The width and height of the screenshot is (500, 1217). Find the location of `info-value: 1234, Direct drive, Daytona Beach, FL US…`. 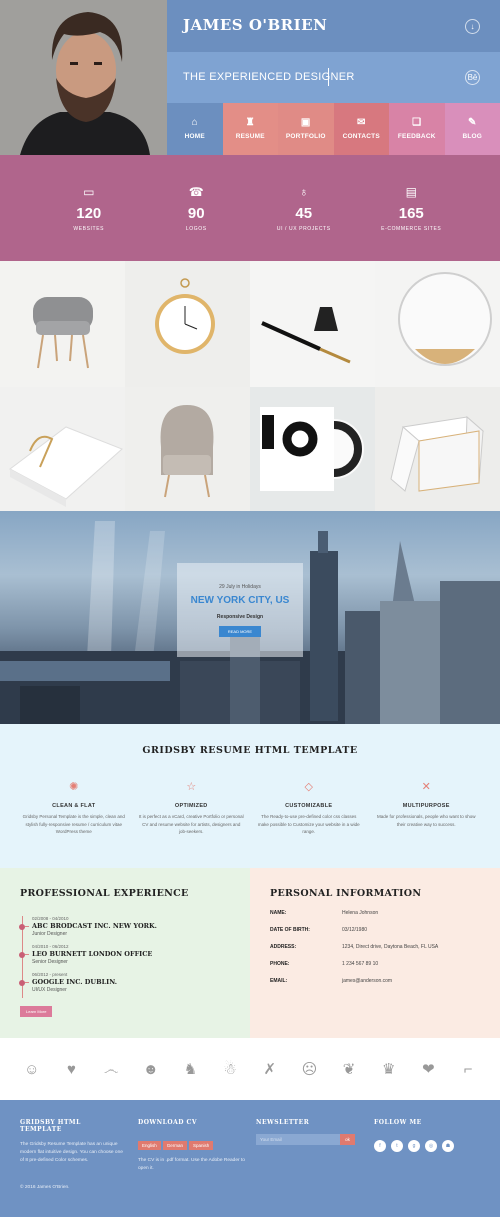

info-value: 1234, Direct drive, Daytona Beach, FL US… is located at coordinates (390, 947).